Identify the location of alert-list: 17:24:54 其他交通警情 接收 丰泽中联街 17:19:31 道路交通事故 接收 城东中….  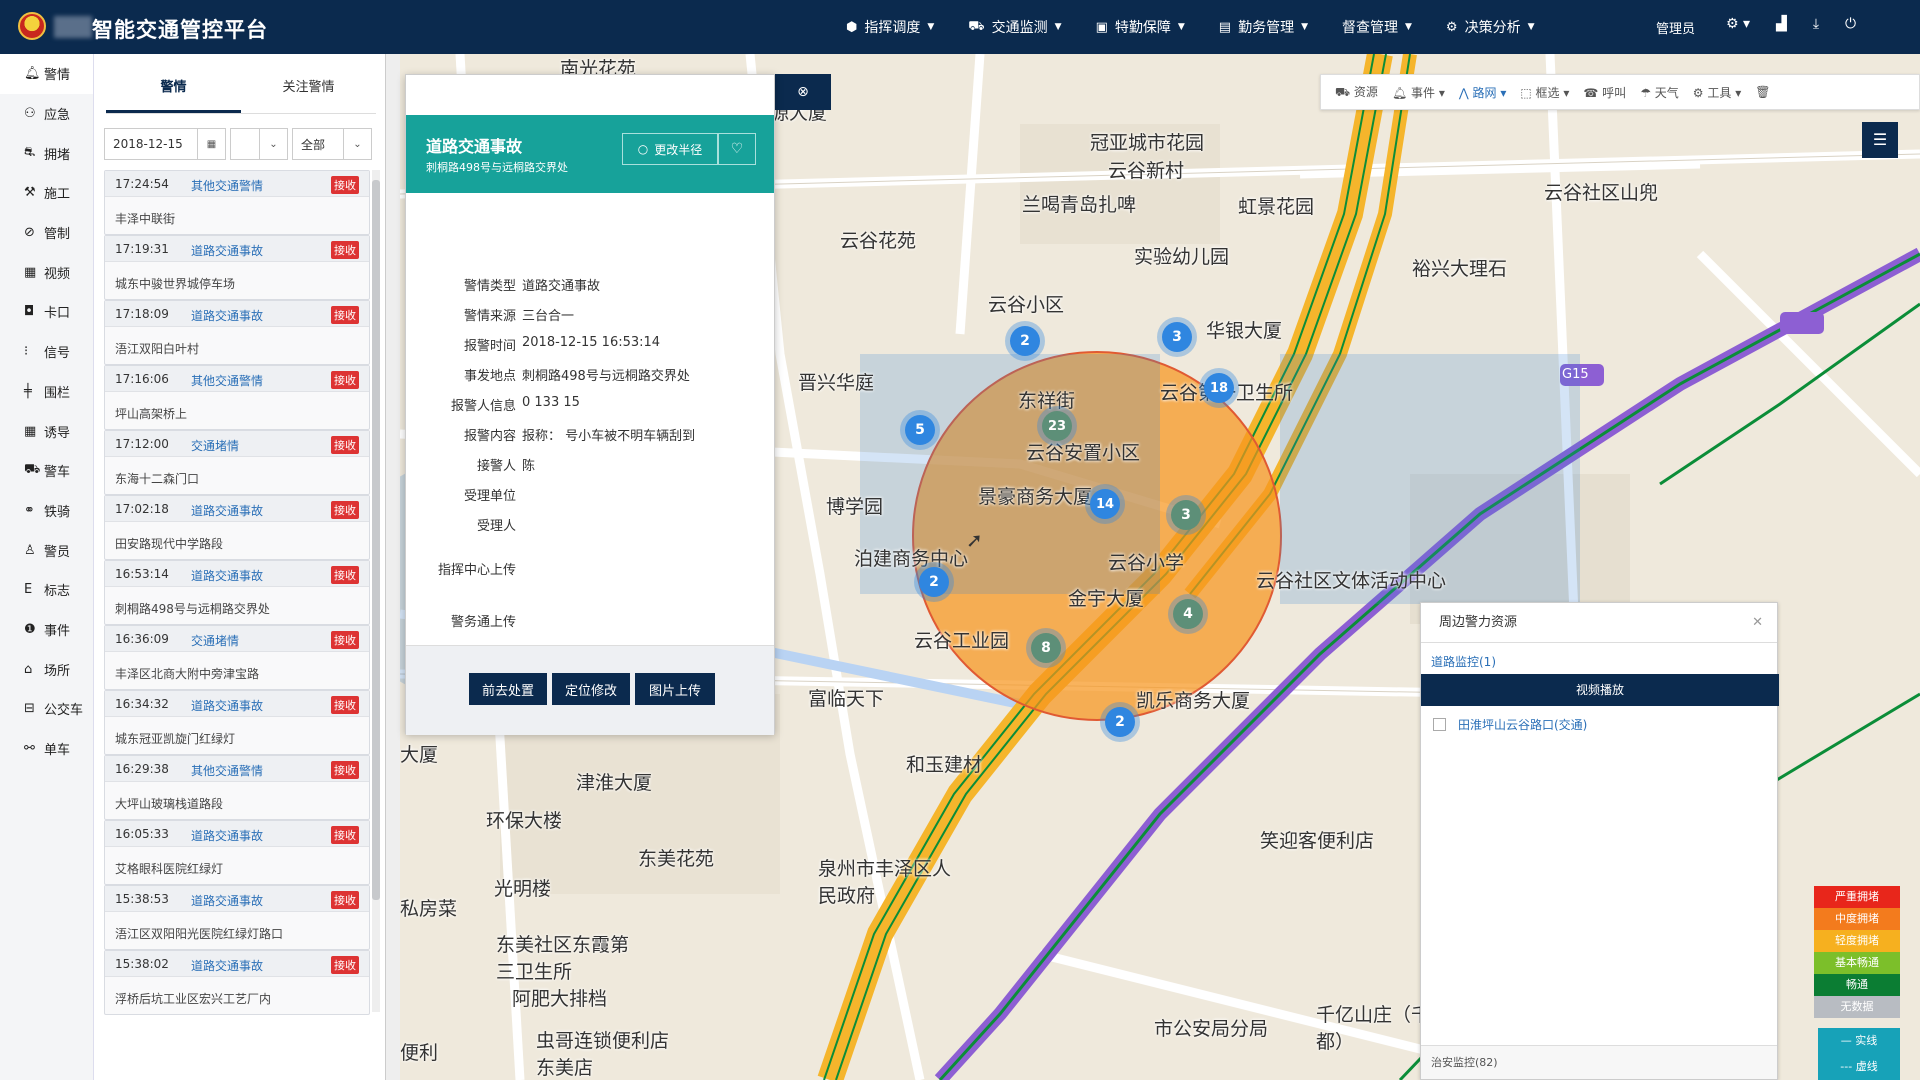
(237, 605).